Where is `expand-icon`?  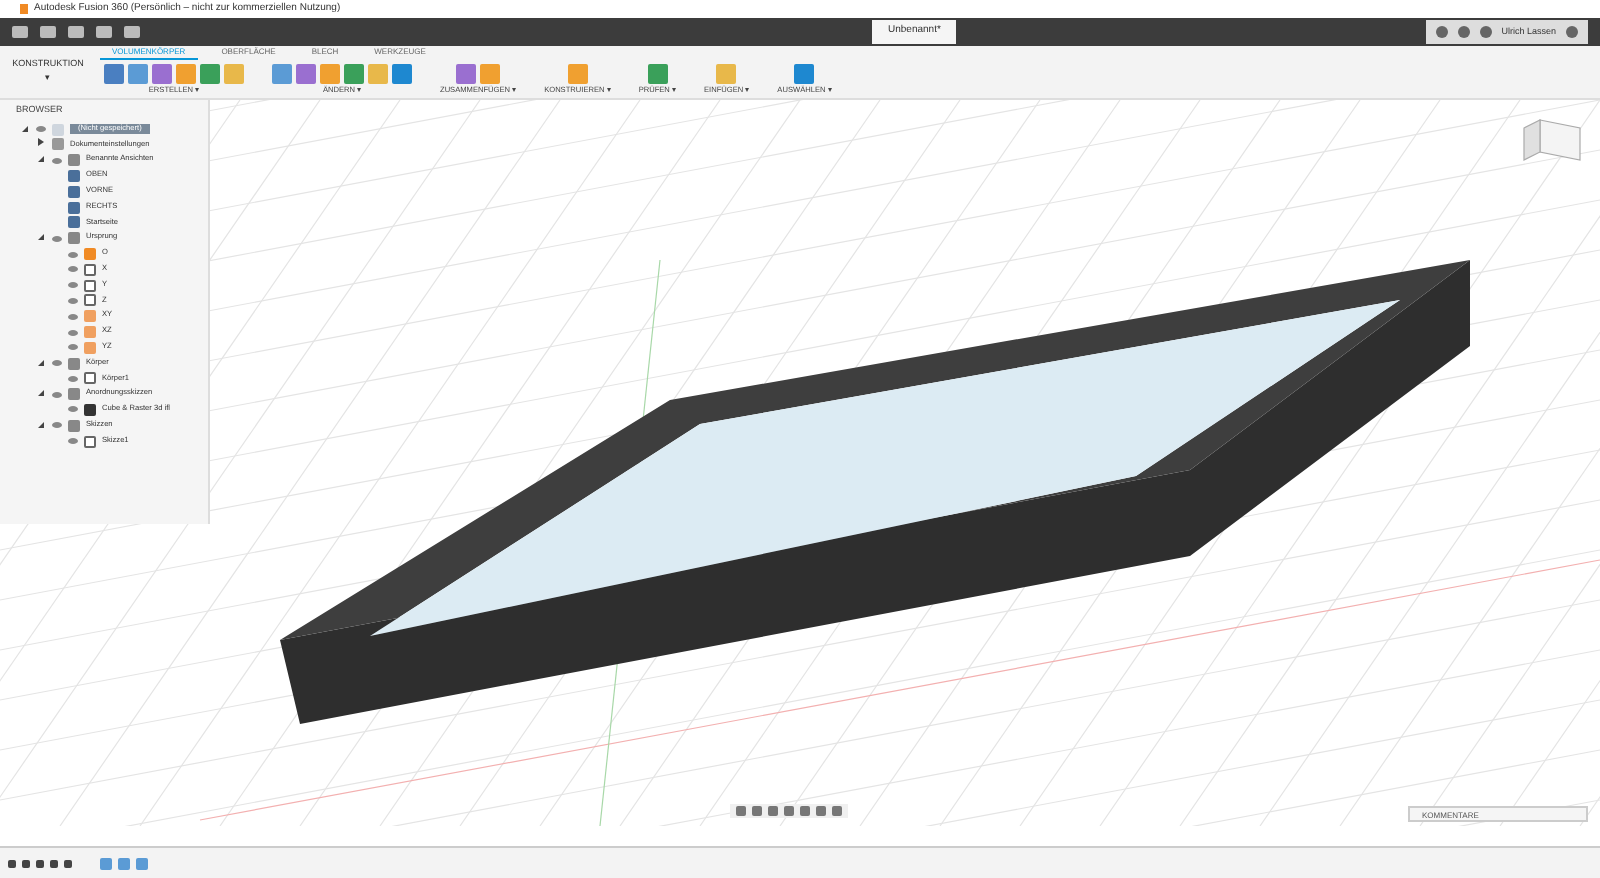 expand-icon is located at coordinates (41, 142).